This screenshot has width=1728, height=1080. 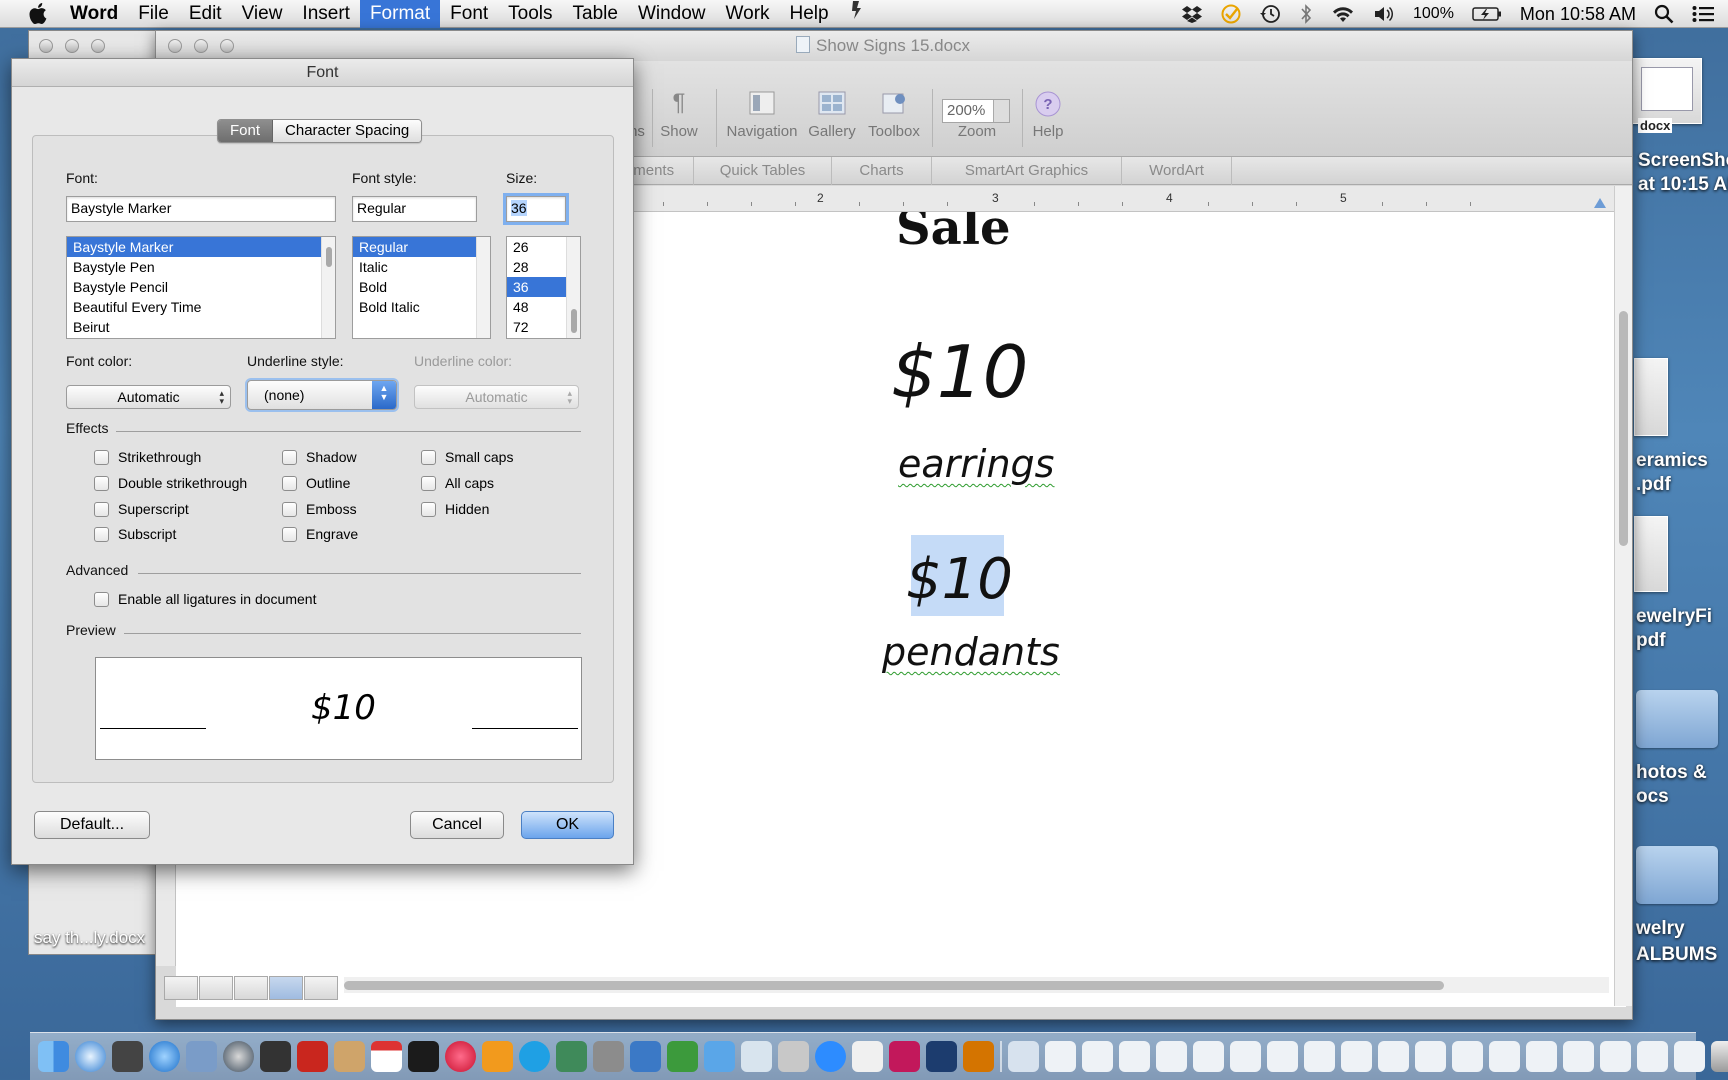 What do you see at coordinates (262, 14) in the screenshot?
I see `menu-view: View` at bounding box center [262, 14].